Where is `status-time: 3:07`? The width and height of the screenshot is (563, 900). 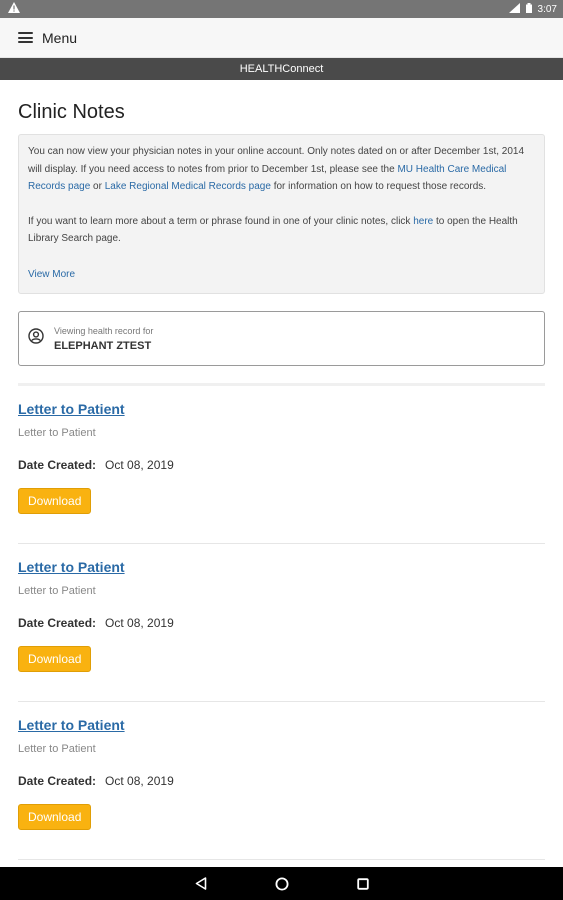
status-time: 3:07 is located at coordinates (547, 9).